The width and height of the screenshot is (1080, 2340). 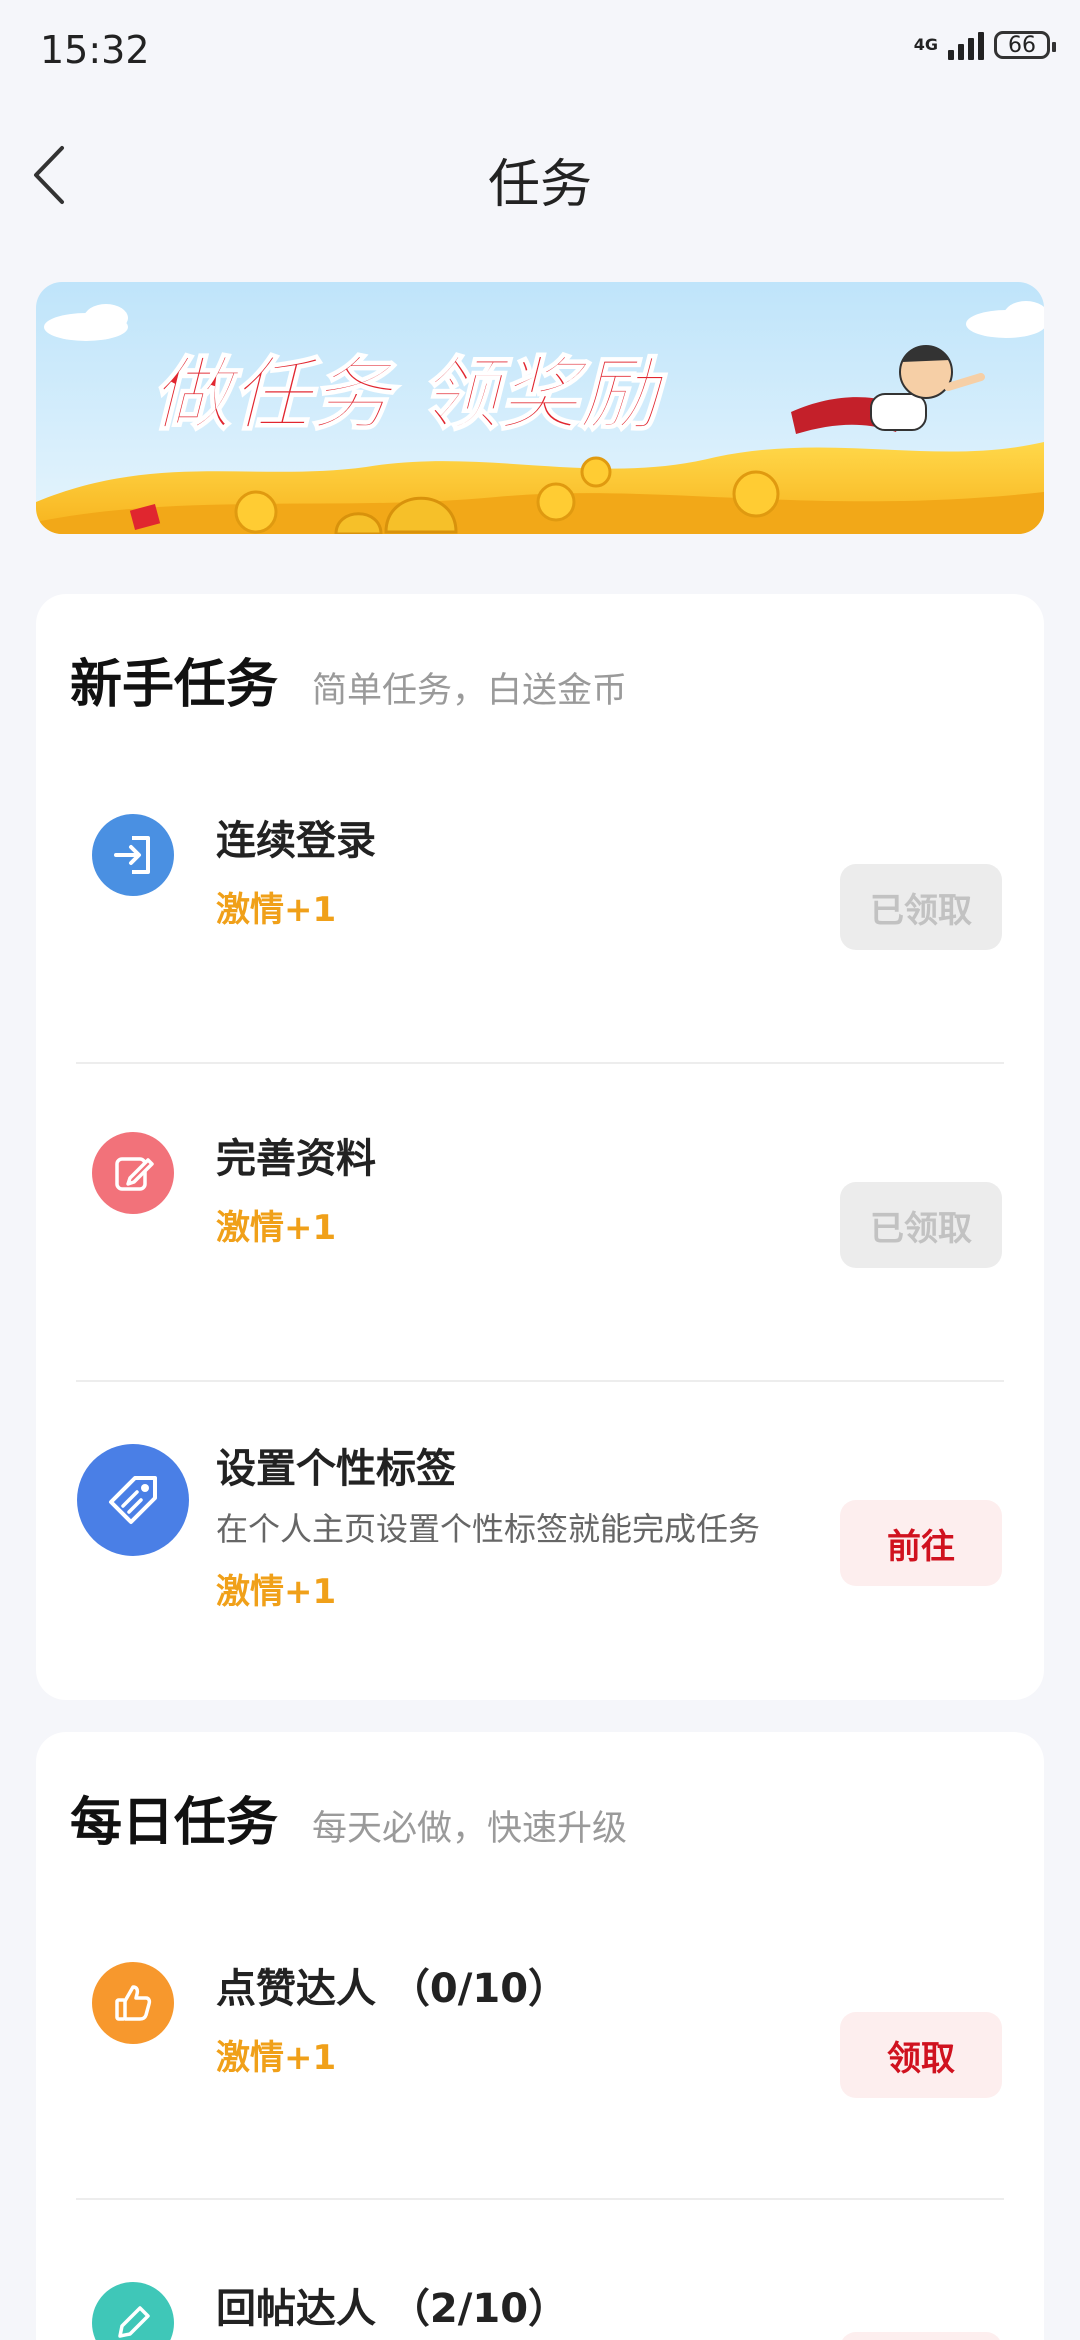 What do you see at coordinates (296, 841) in the screenshot?
I see `task-title: 连续登录` at bounding box center [296, 841].